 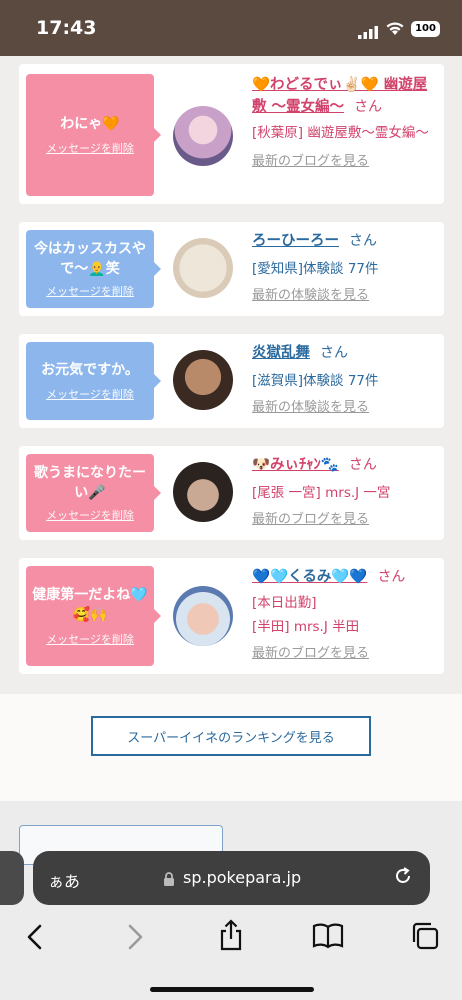 I want to click on user-detail-line: [半田] mrs.J 半田, so click(x=306, y=627).